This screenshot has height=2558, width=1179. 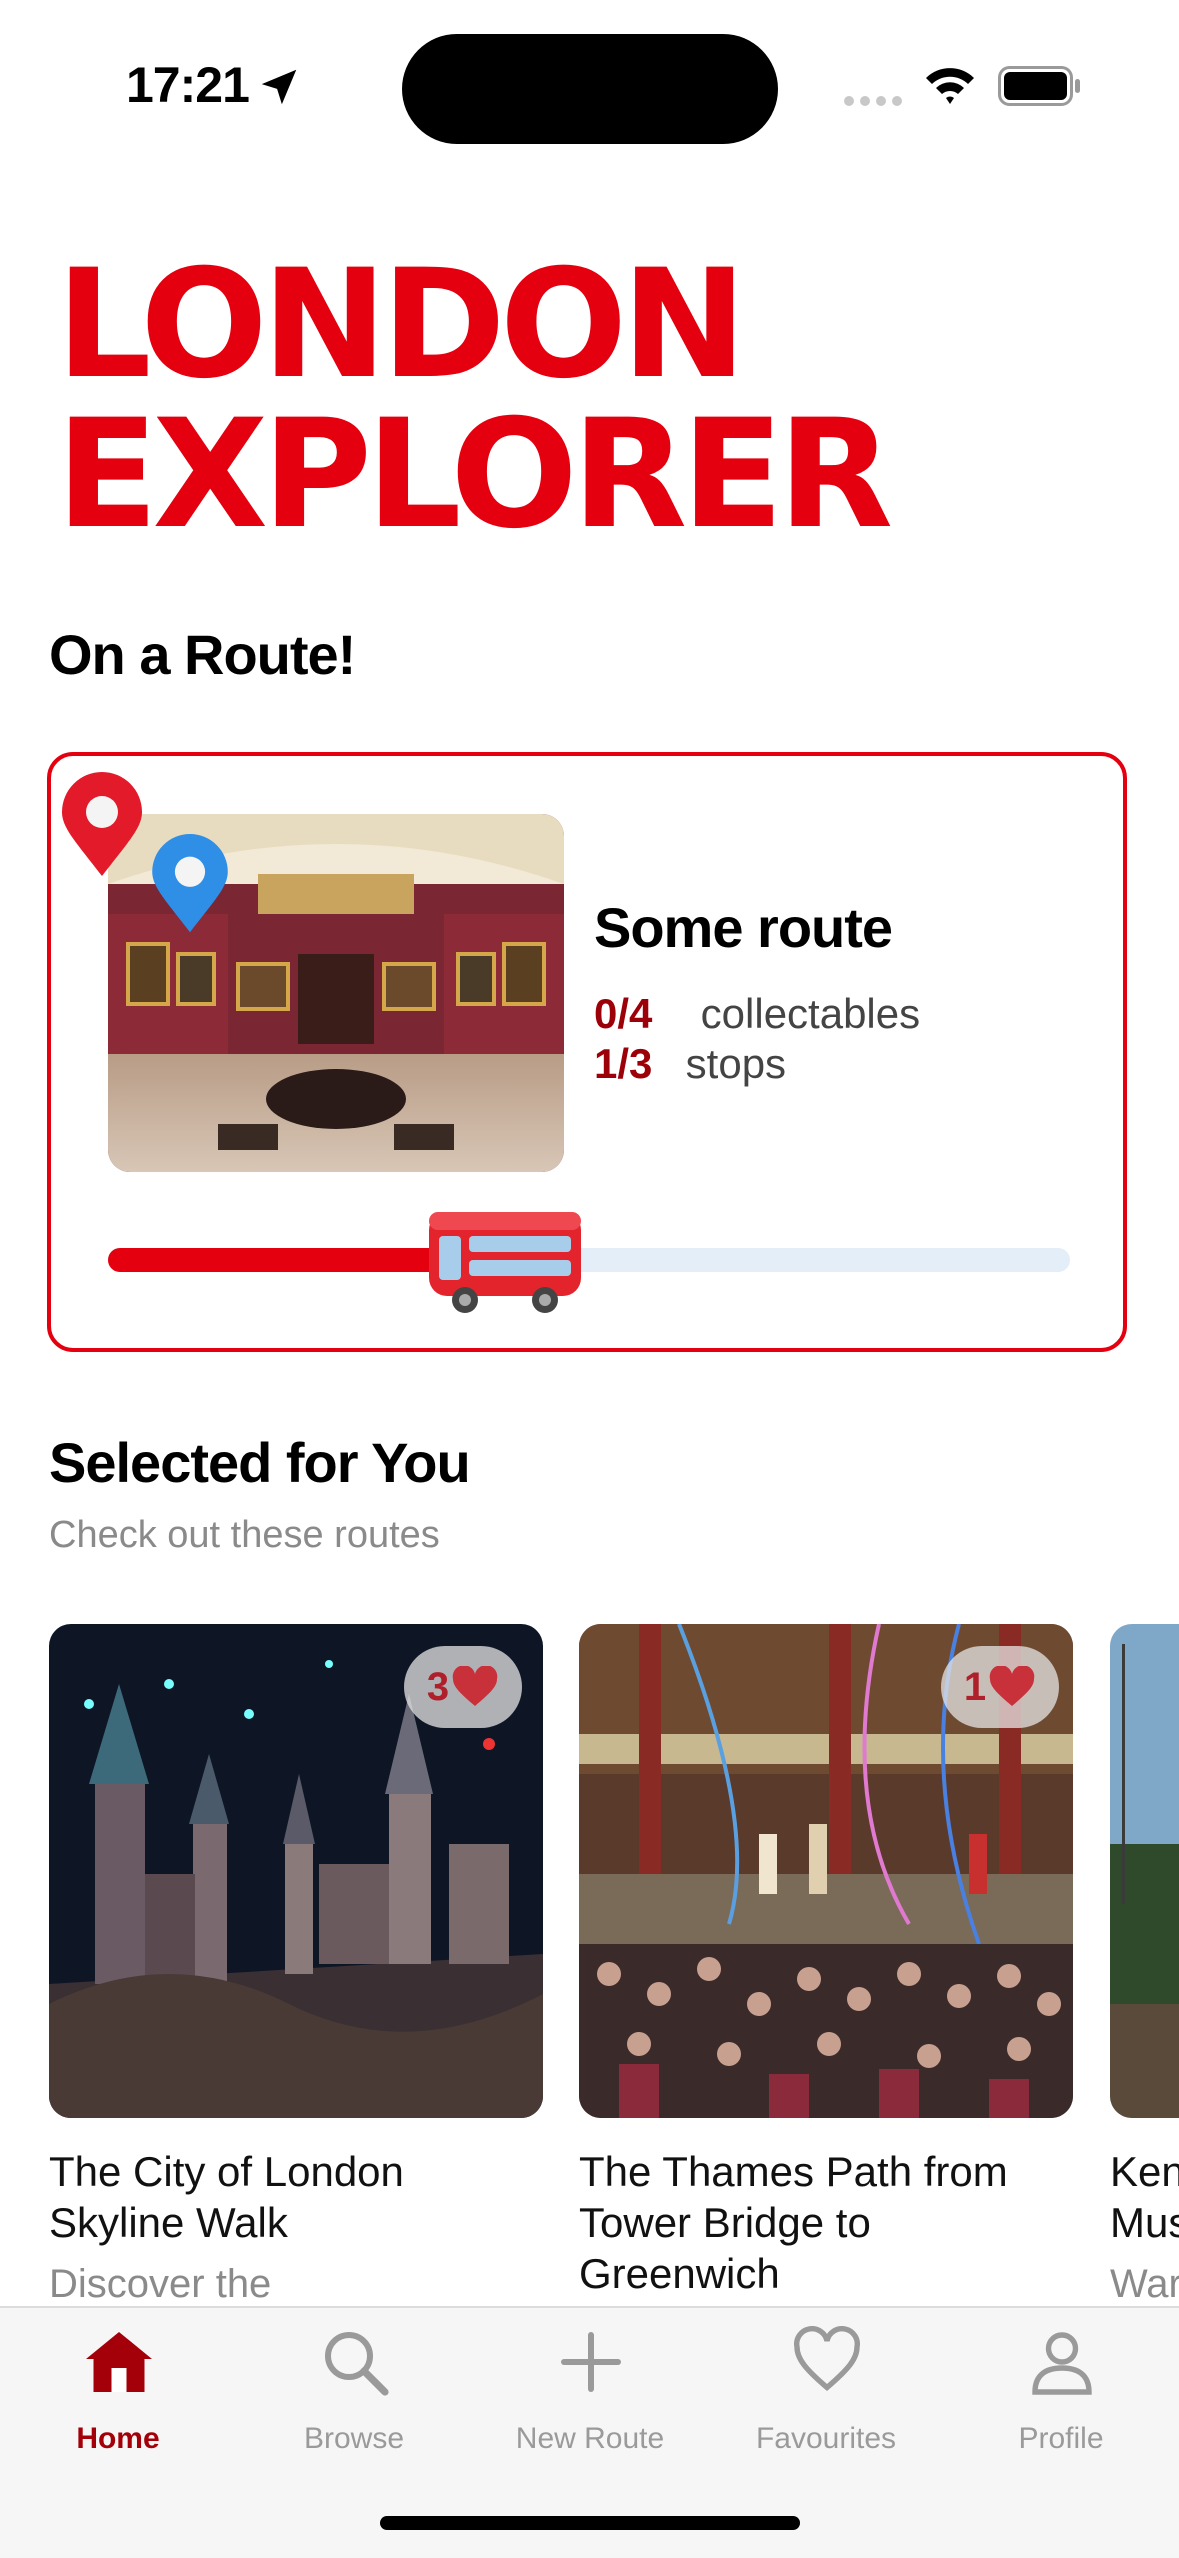 I want to click on tab-home: Home, so click(x=118, y=2388).